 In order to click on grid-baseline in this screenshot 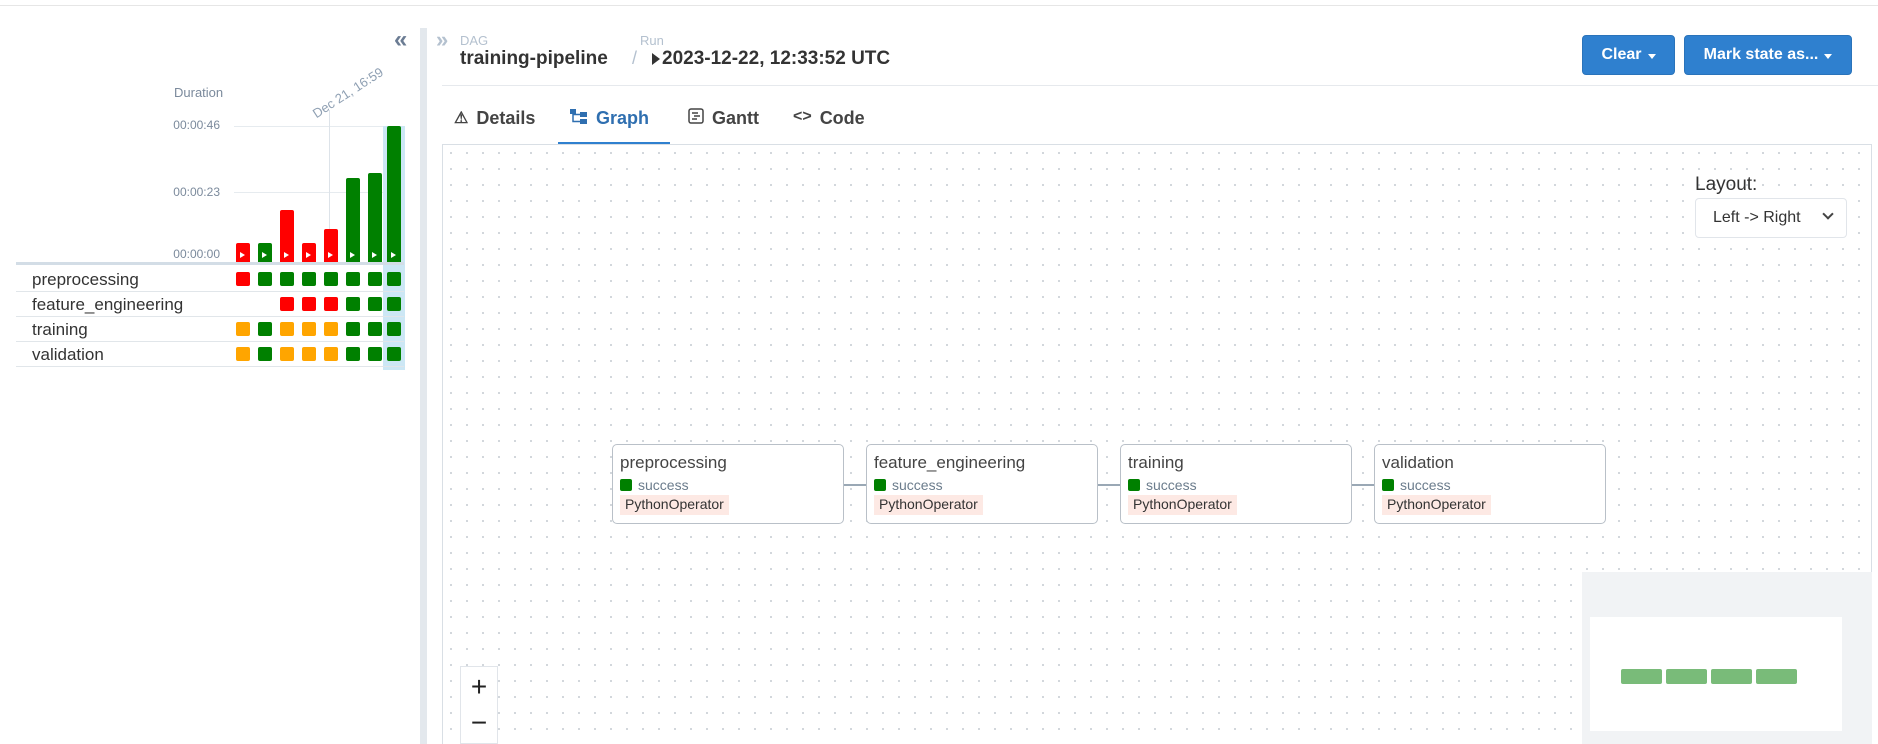, I will do `click(210, 263)`.